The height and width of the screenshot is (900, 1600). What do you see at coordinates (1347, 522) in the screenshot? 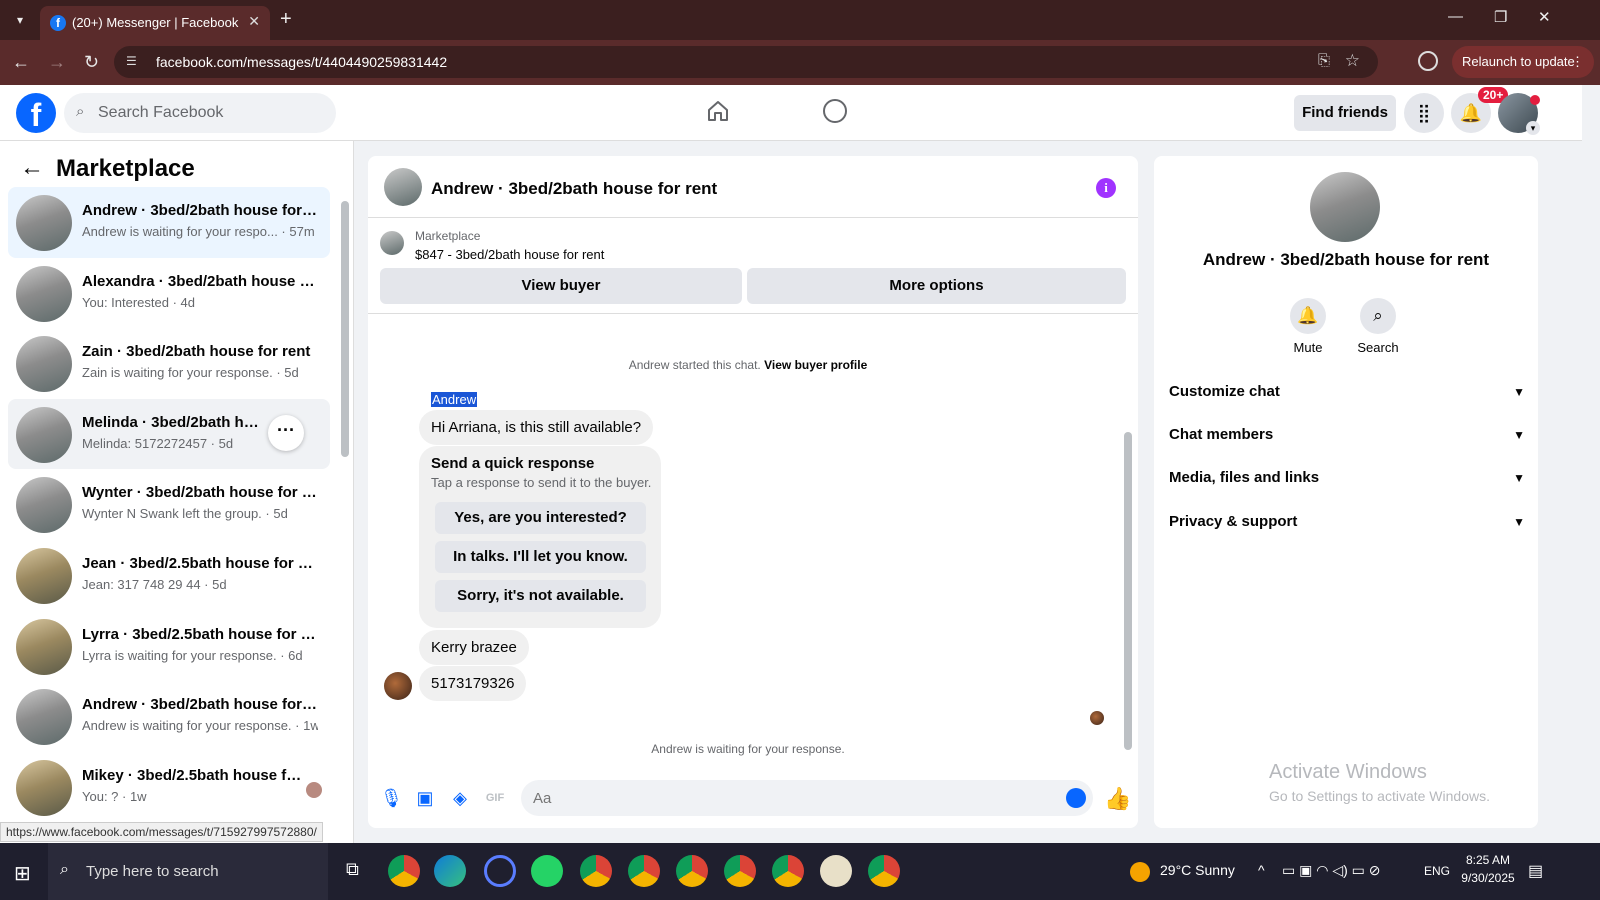
I see `privacy-support-row: Privacy & support ▼` at bounding box center [1347, 522].